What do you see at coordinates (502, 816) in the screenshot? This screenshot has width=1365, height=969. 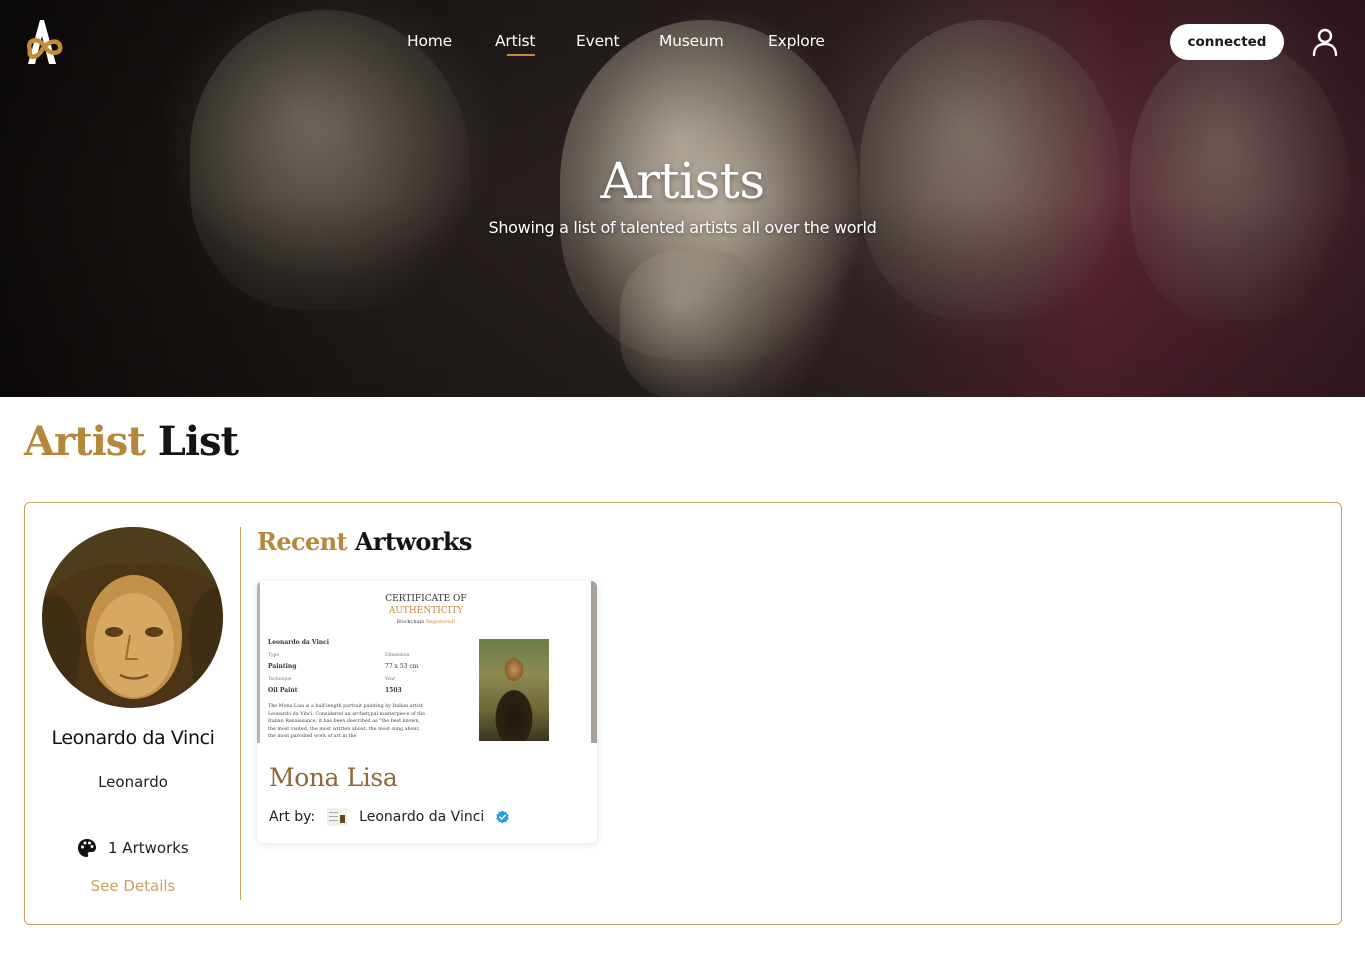 I see `verified-badge-icon` at bounding box center [502, 816].